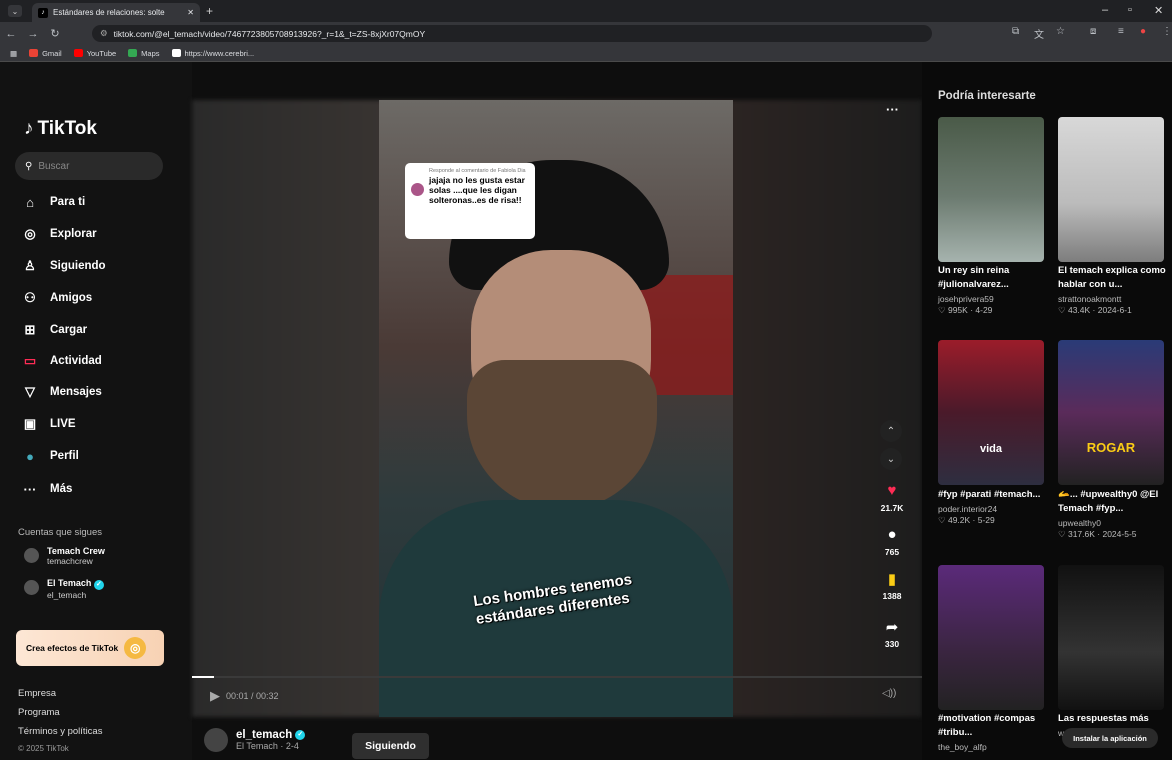 This screenshot has width=1172, height=760. Describe the element at coordinates (190, 12) in the screenshot. I see `close-tab-icon: ✕` at that location.